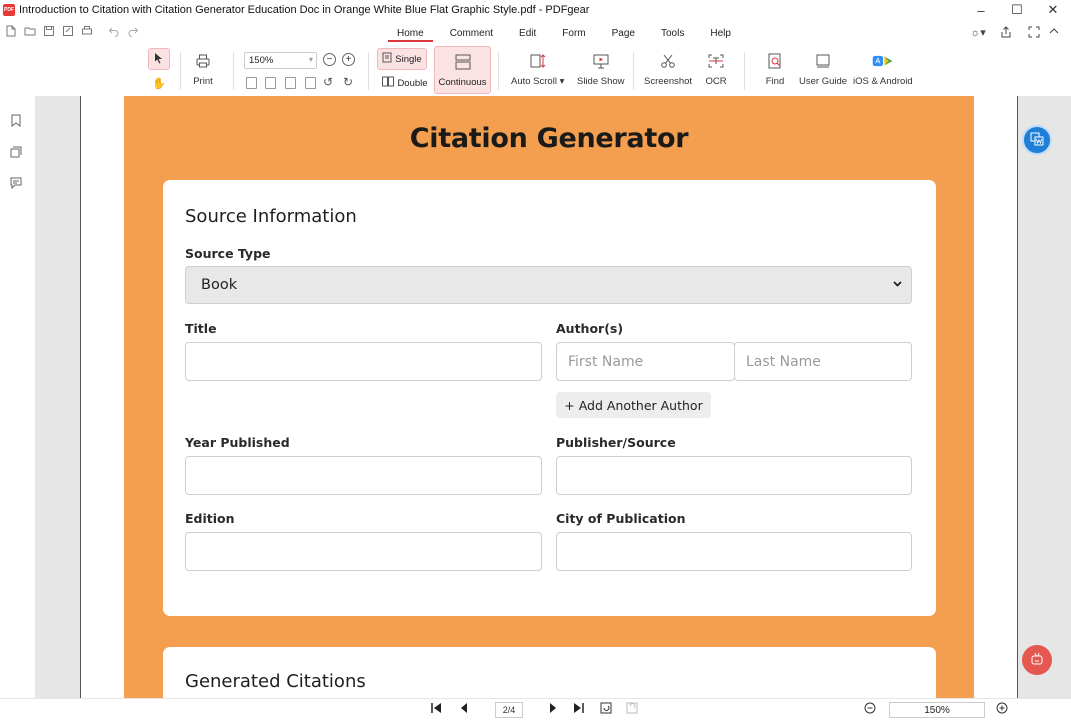 This screenshot has height=720, width=1071. What do you see at coordinates (937, 710) in the screenshot?
I see `status-zoom-value: 150%` at bounding box center [937, 710].